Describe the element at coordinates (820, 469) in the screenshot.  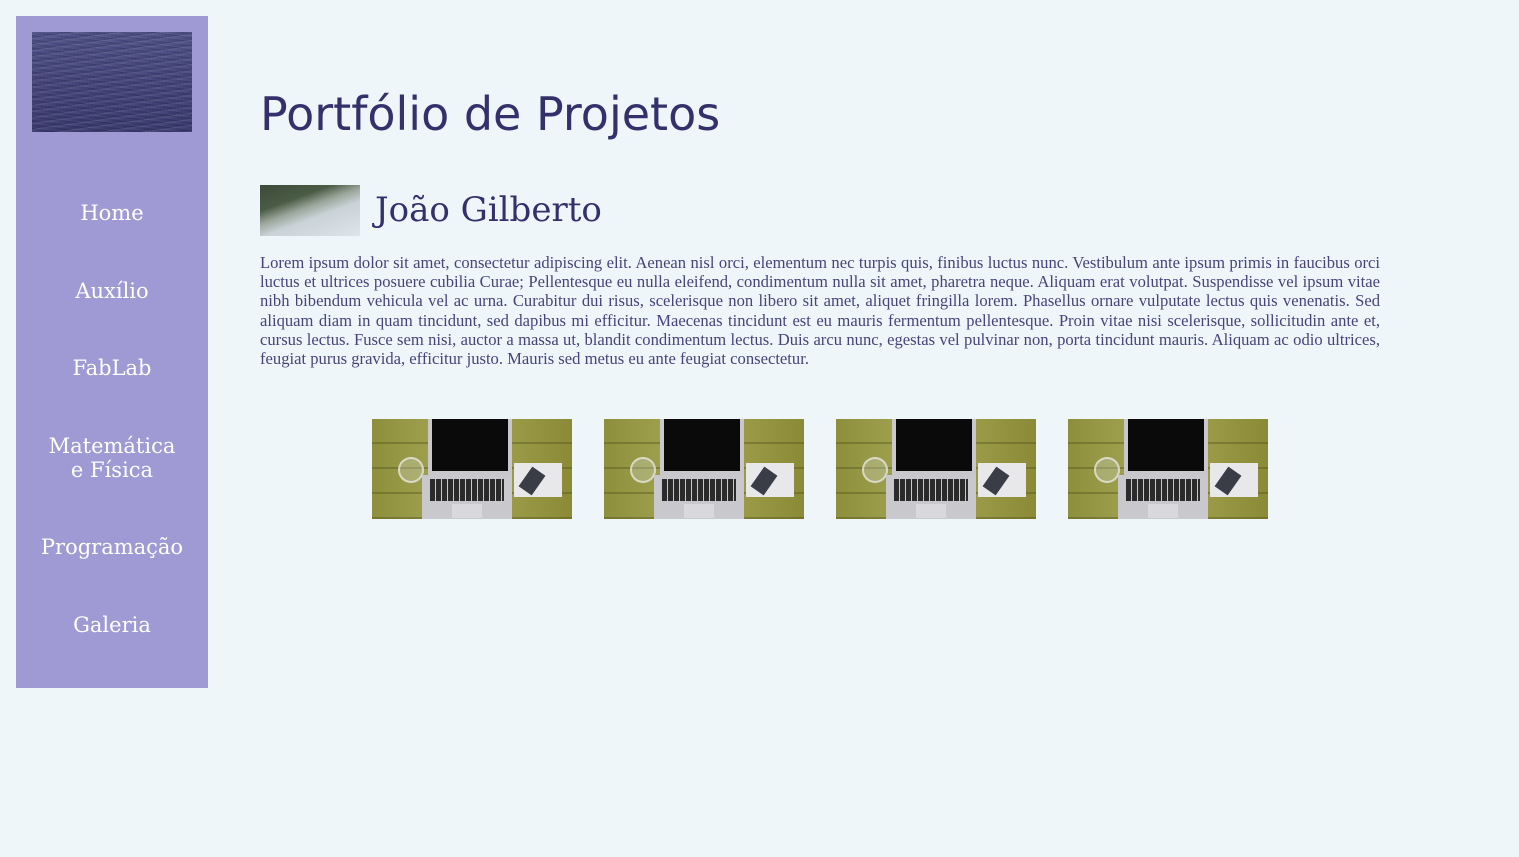
I see `project-gallery` at that location.